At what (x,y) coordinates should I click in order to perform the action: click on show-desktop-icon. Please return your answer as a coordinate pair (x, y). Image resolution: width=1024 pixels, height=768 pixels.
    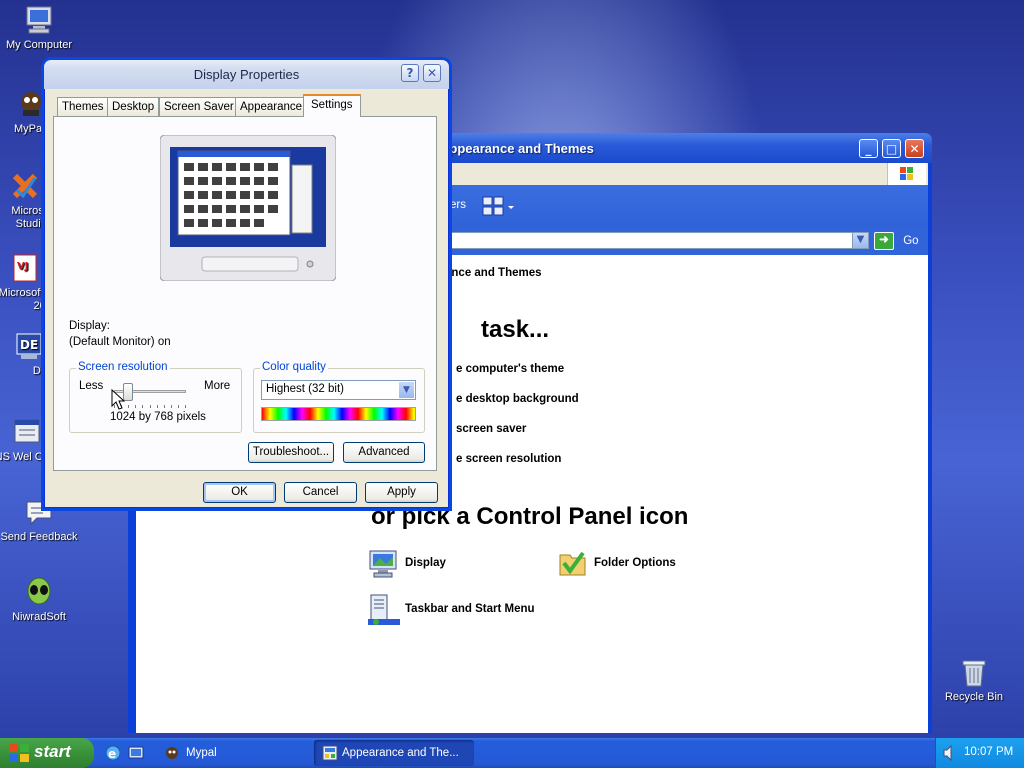
    Looking at the image, I should click on (136, 752).